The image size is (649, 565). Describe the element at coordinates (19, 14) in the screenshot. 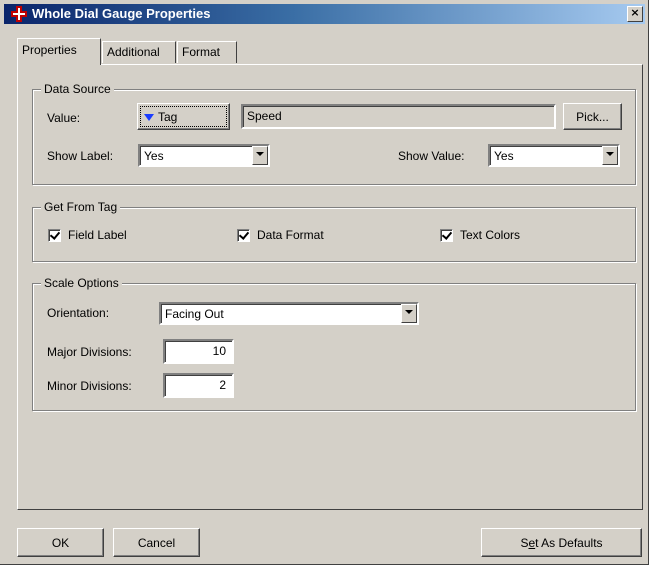

I see `app-gear-icon` at that location.